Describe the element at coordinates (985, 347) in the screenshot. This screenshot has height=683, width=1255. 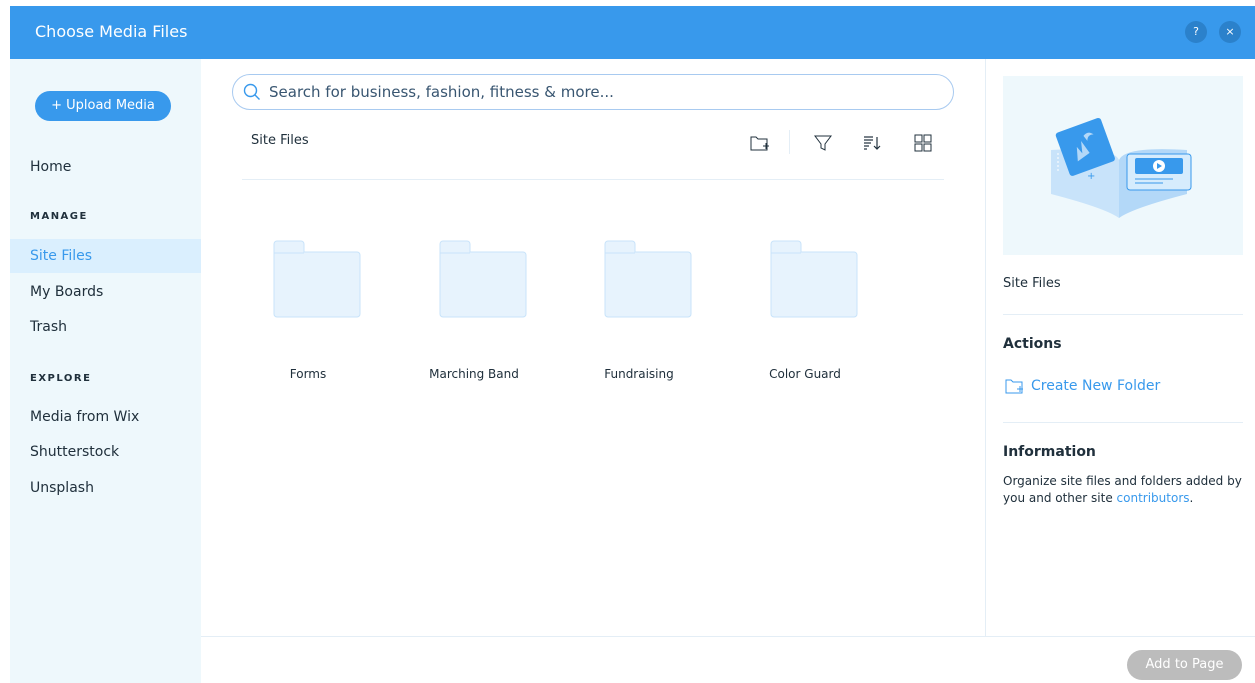
I see `right-panel-border` at that location.